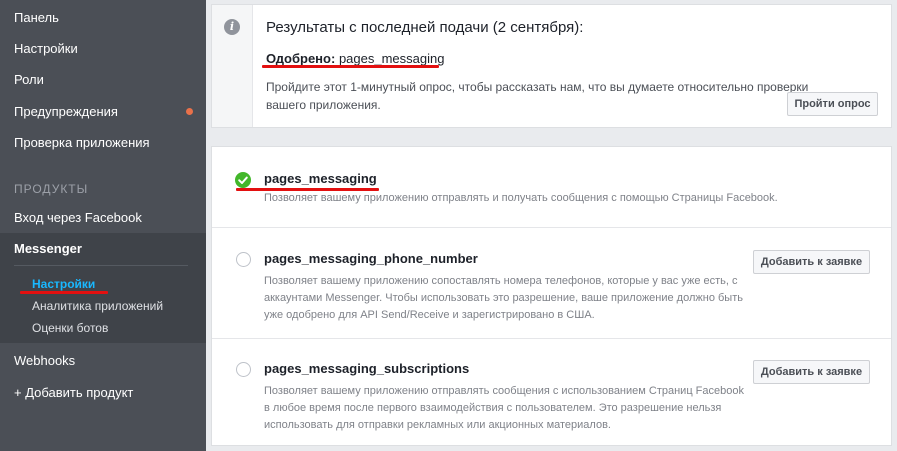 The image size is (897, 451). I want to click on approved-value: pages_messaging, so click(391, 58).